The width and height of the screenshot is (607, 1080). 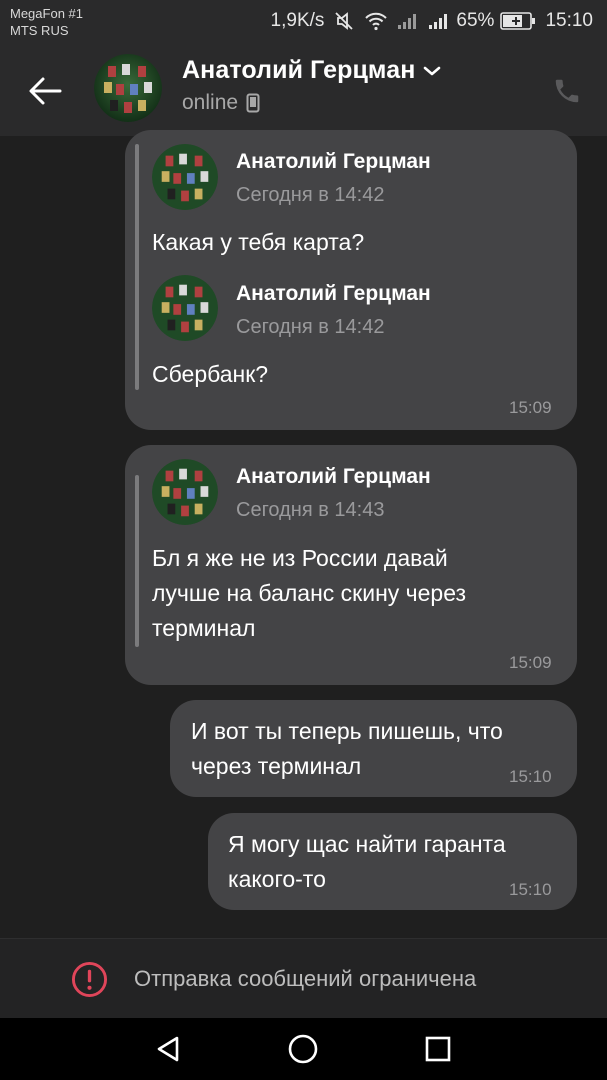 I want to click on back-arrow-icon, so click(x=45, y=91).